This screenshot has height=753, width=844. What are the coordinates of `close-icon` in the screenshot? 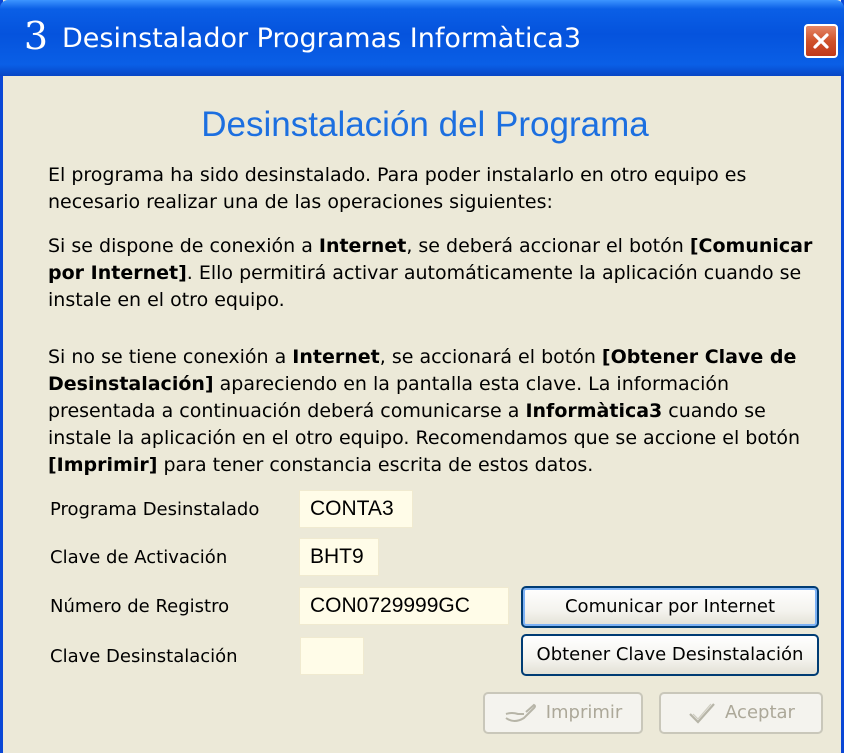 It's located at (821, 41).